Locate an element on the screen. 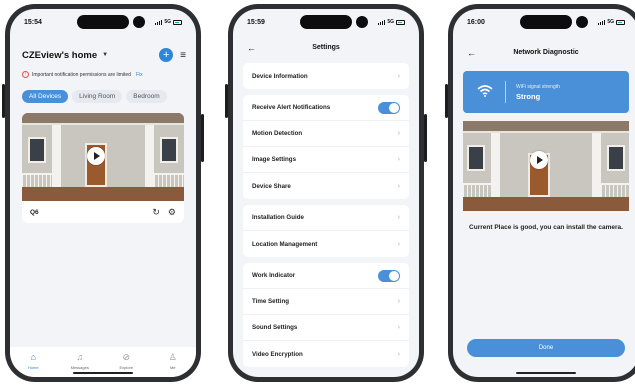 This screenshot has height=386, width=635. warning-icon: ! is located at coordinates (25, 74).